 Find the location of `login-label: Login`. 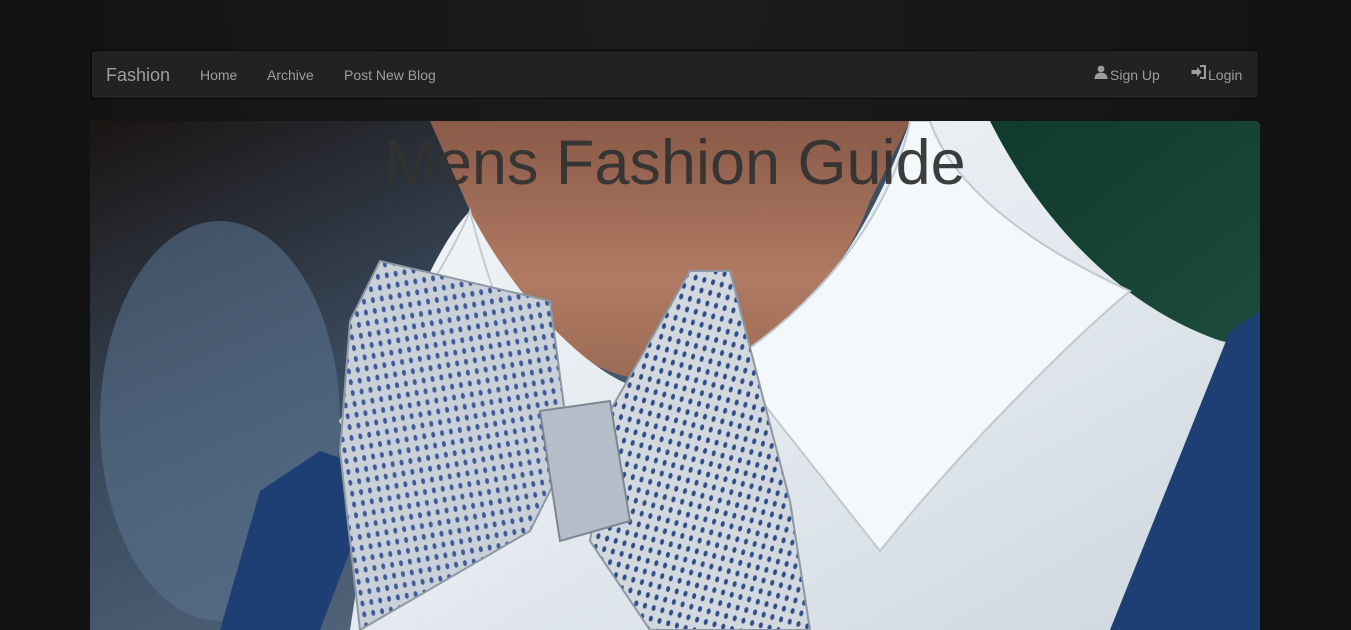

login-label: Login is located at coordinates (1225, 75).